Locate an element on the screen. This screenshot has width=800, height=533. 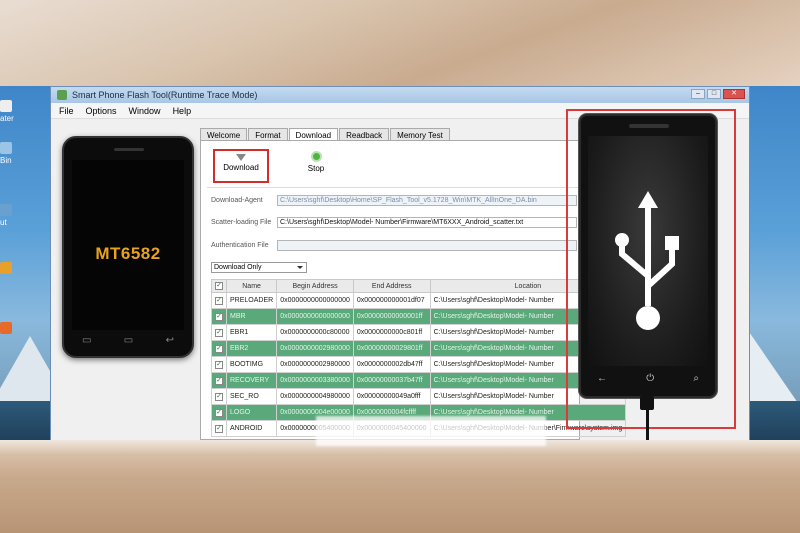
cell-end-address: 0x00000000000001ff is located at coordinates (391, 316).